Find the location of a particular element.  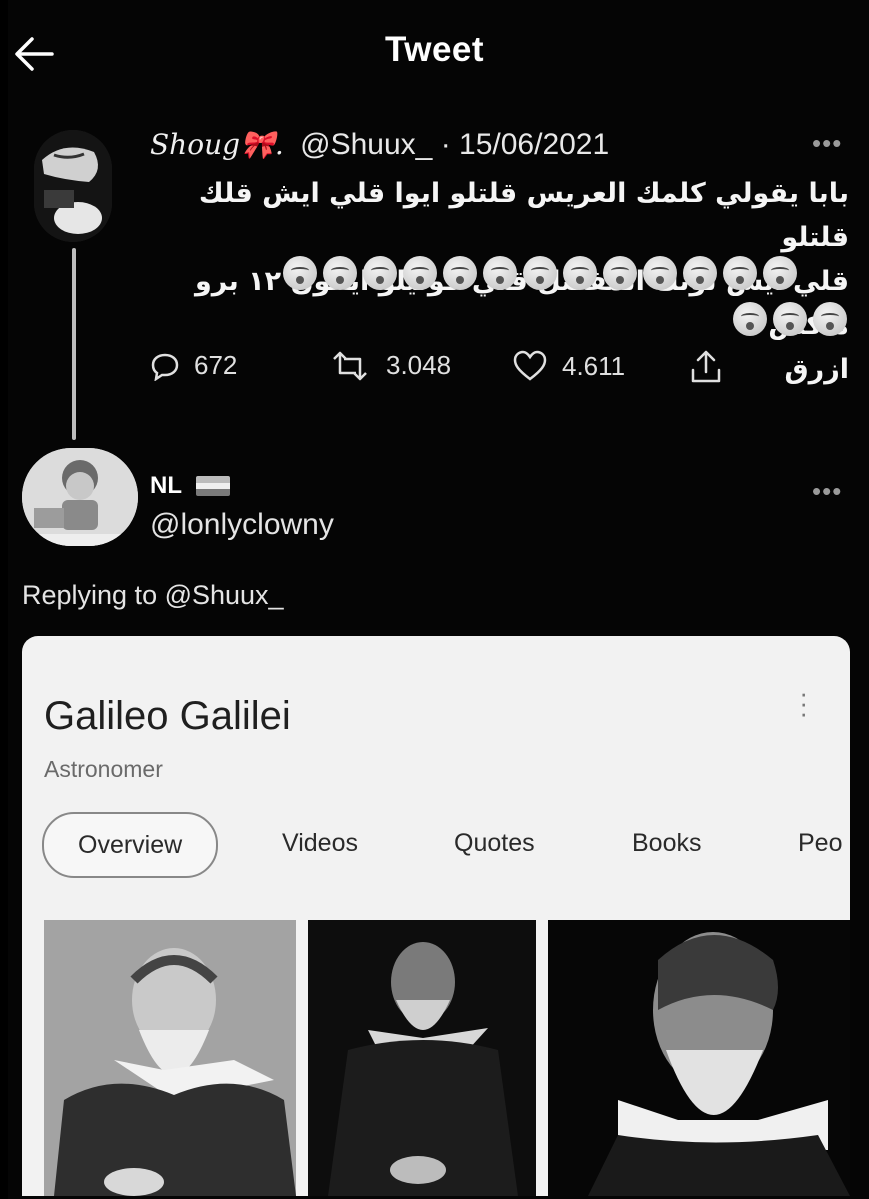

retweet-icon is located at coordinates (350, 365).